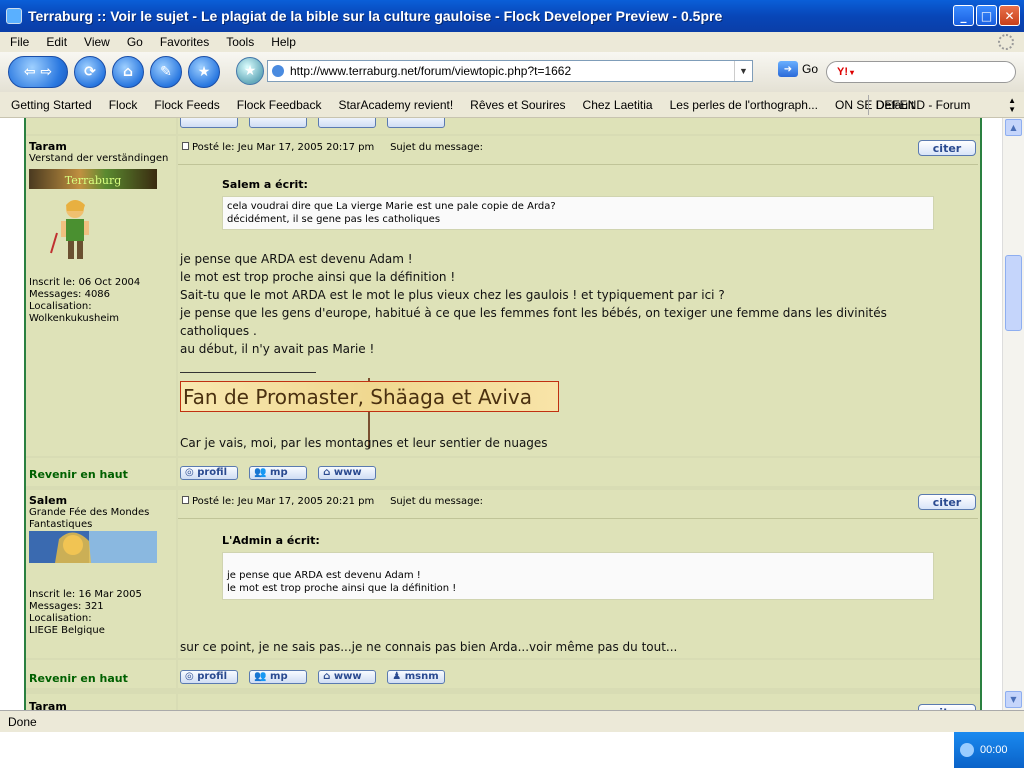  What do you see at coordinates (166, 72) in the screenshot?
I see `blog-editor-icon: ✎` at bounding box center [166, 72].